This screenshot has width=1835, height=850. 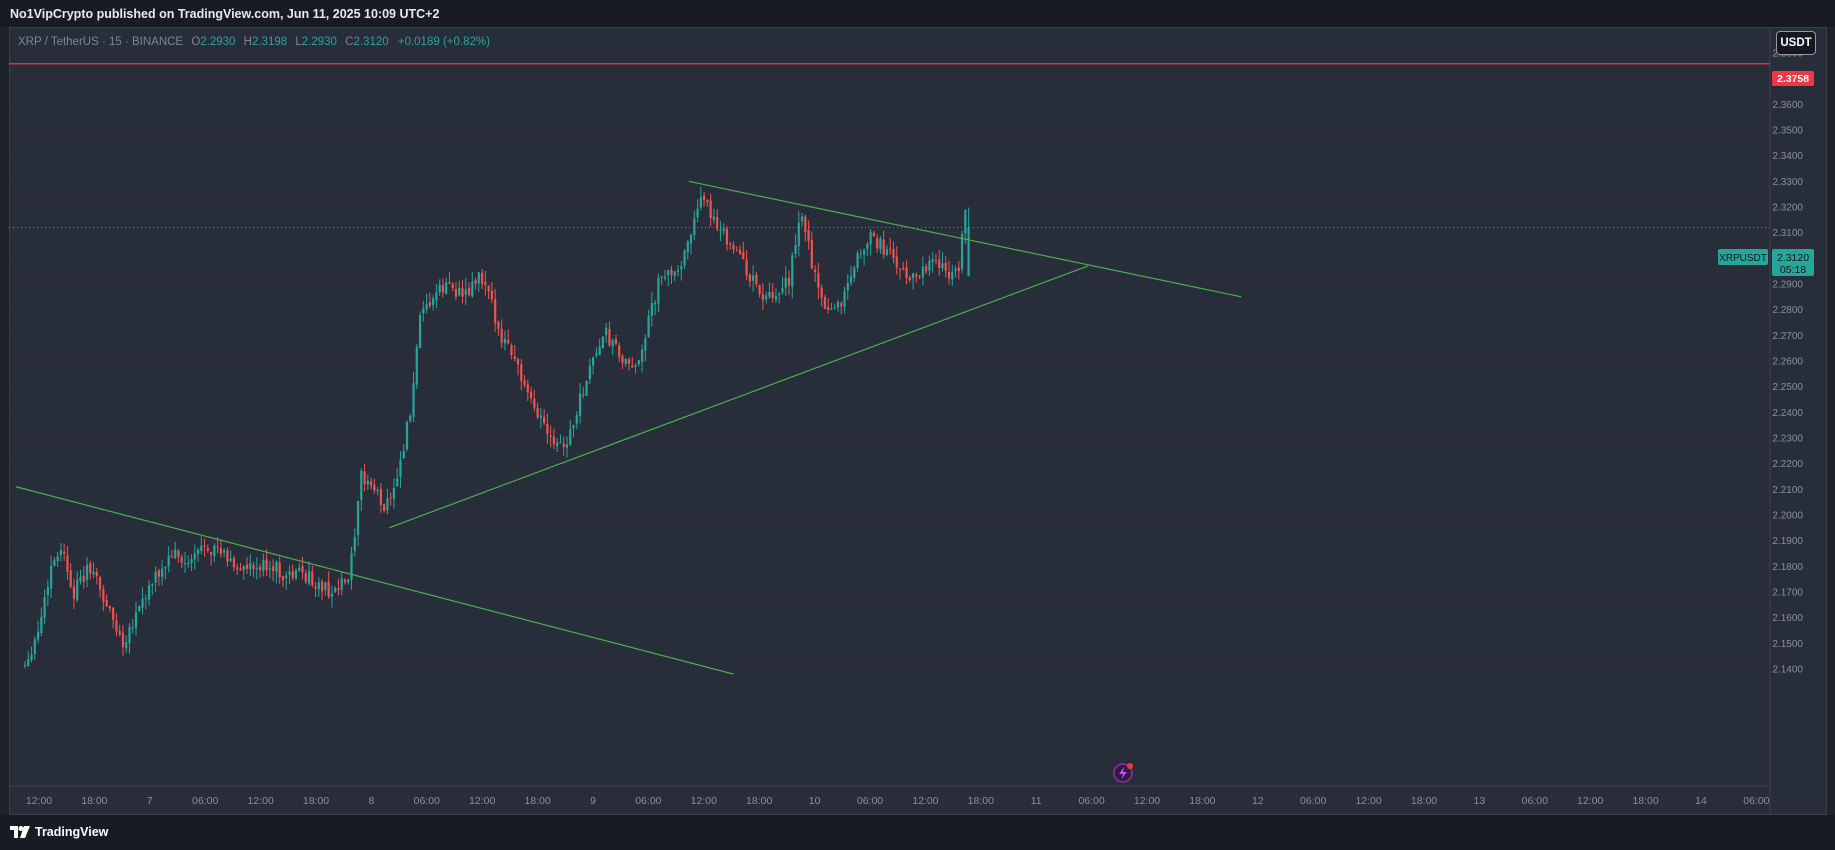 What do you see at coordinates (1787, 618) in the screenshot?
I see `price-tick-label: 2.1600` at bounding box center [1787, 618].